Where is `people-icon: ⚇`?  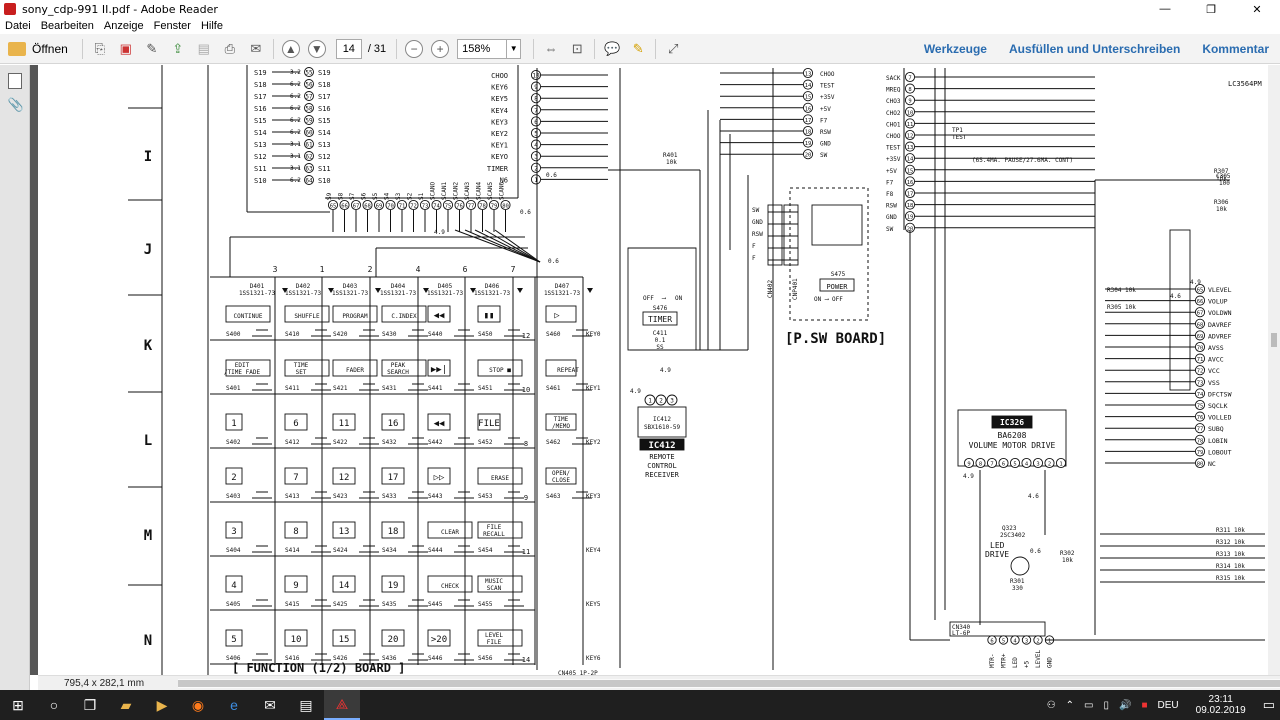
people-icon: ⚇ is located at coordinates (1051, 705).